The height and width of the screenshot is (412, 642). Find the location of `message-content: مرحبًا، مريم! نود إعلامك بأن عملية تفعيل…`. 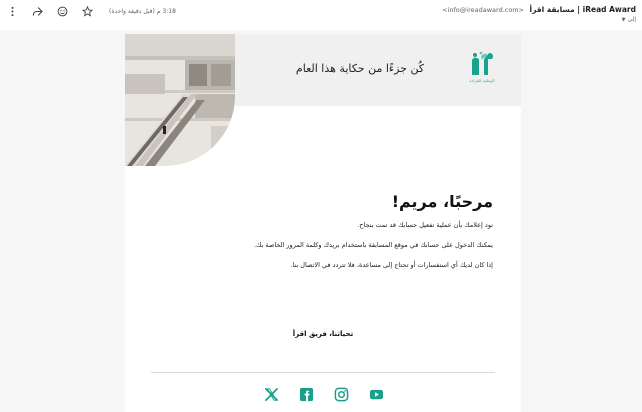

message-content: مرحبًا، مريم! نود إعلامك بأن عملية تفعيل… is located at coordinates (328, 236).